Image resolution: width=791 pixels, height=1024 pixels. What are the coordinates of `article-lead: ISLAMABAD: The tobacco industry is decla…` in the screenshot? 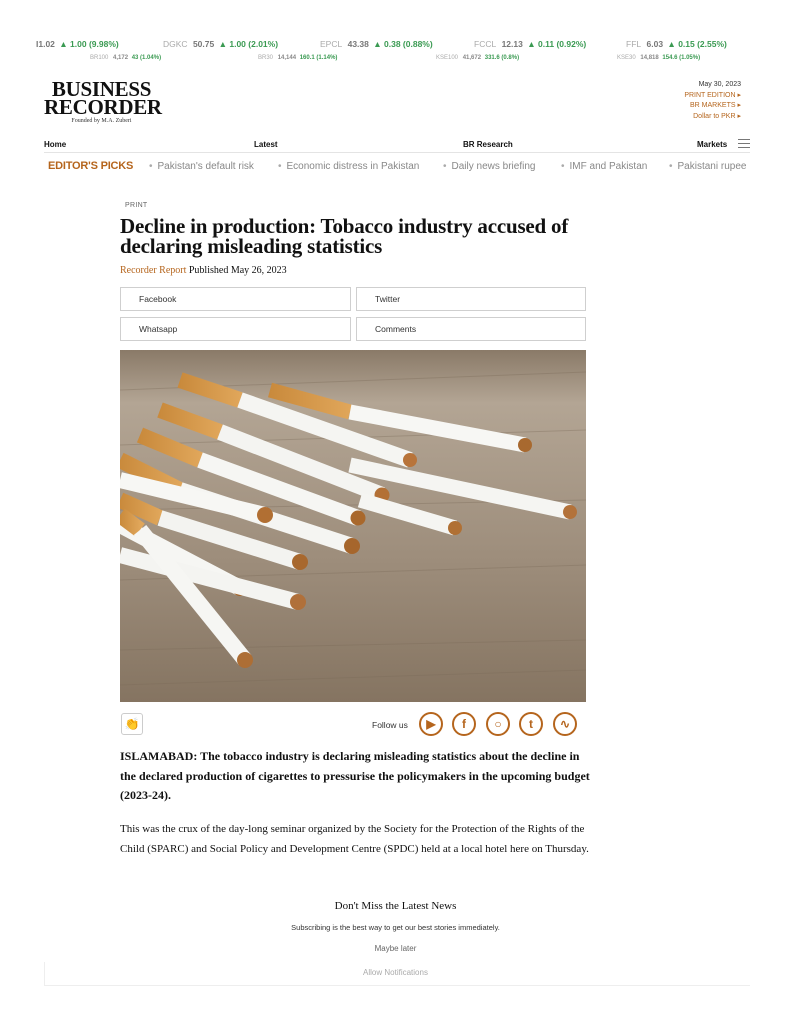 It's located at (355, 775).